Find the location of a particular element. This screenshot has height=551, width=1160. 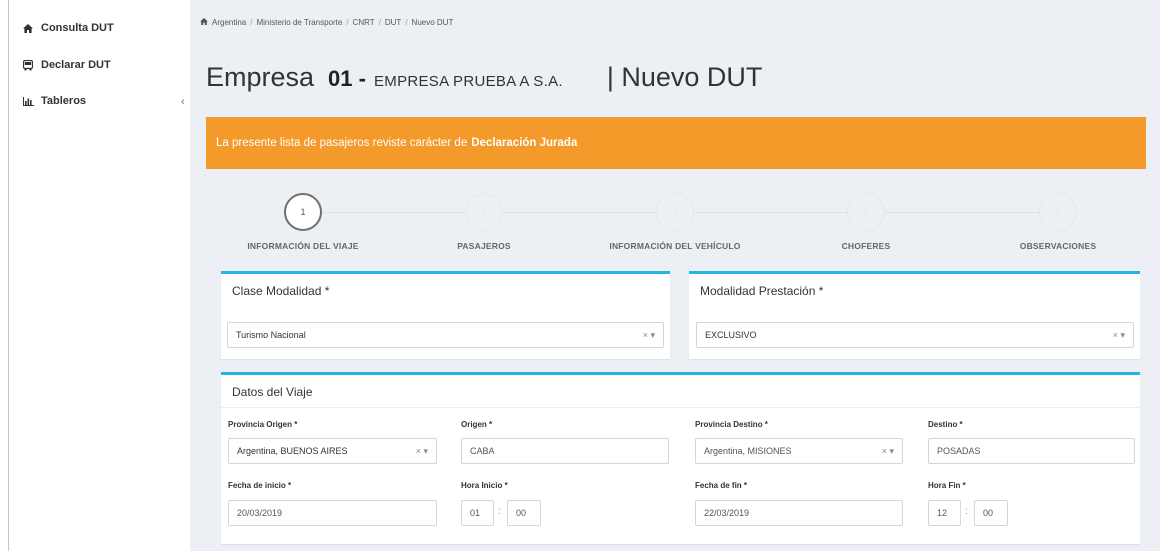

provincia-destino-select: Argentina, MISIONES × ▾ is located at coordinates (799, 451).